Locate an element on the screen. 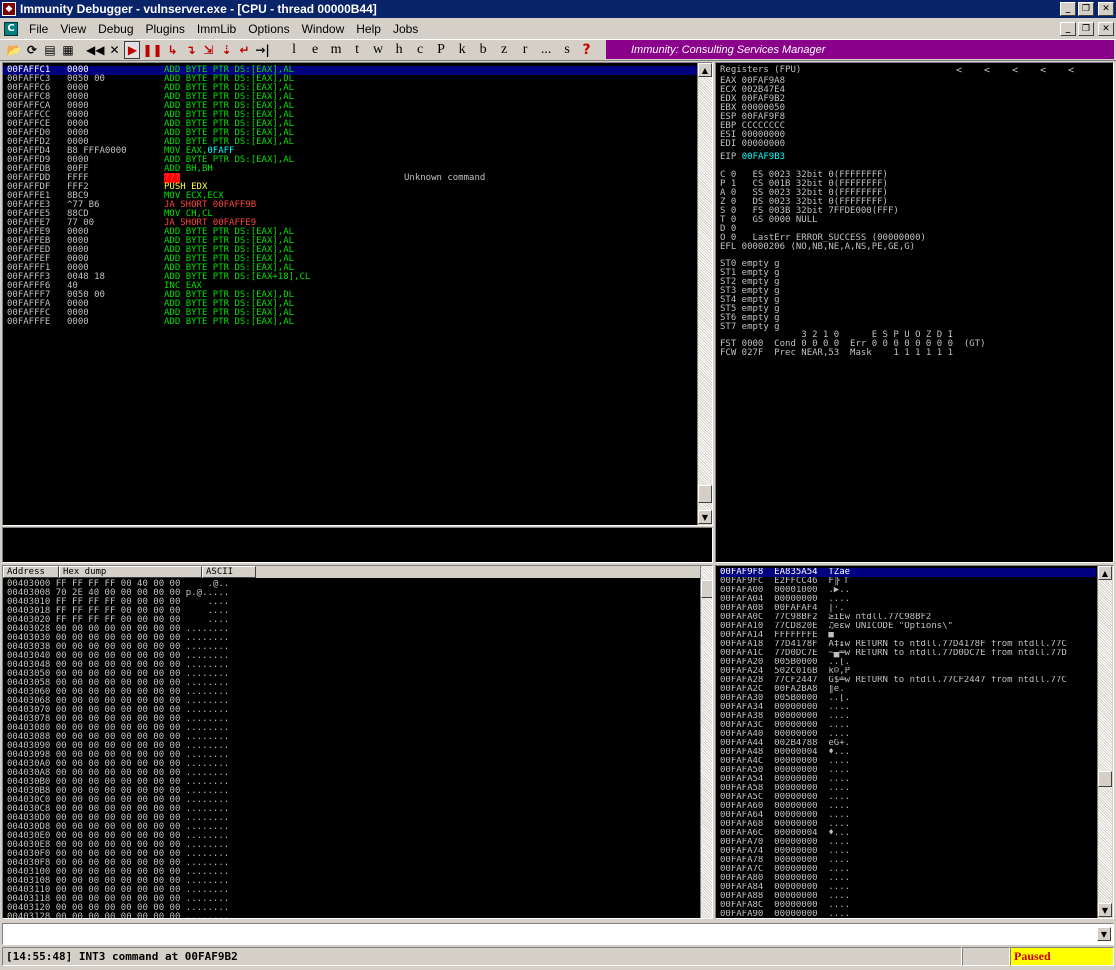 The image size is (1116, 970). eip-value: 00FAF9B3 is located at coordinates (763, 157).